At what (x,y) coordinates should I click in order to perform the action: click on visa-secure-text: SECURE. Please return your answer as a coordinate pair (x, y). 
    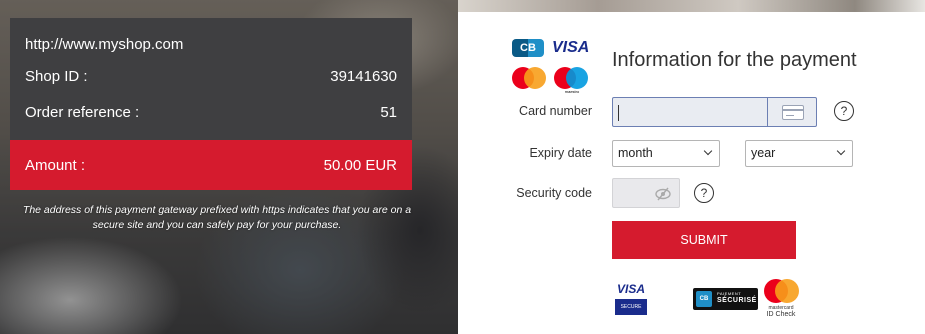
    Looking at the image, I should click on (631, 307).